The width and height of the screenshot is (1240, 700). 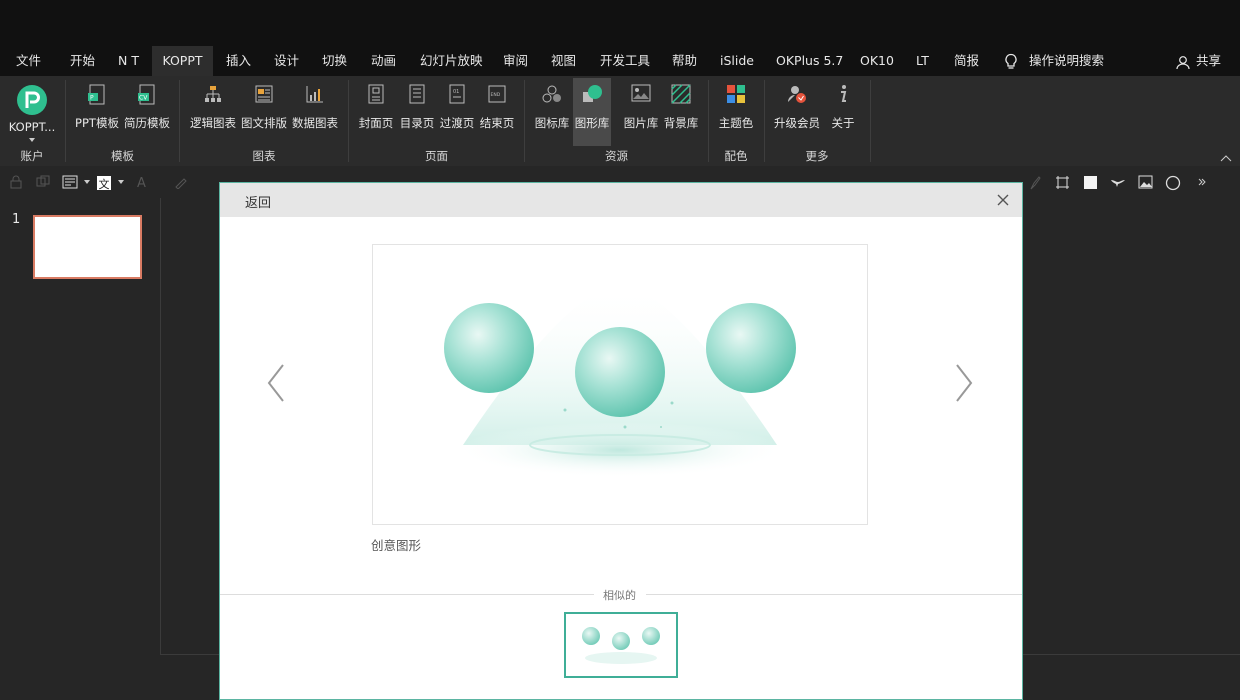 I want to click on data-chart-button: 数据图表, so click(x=315, y=106).